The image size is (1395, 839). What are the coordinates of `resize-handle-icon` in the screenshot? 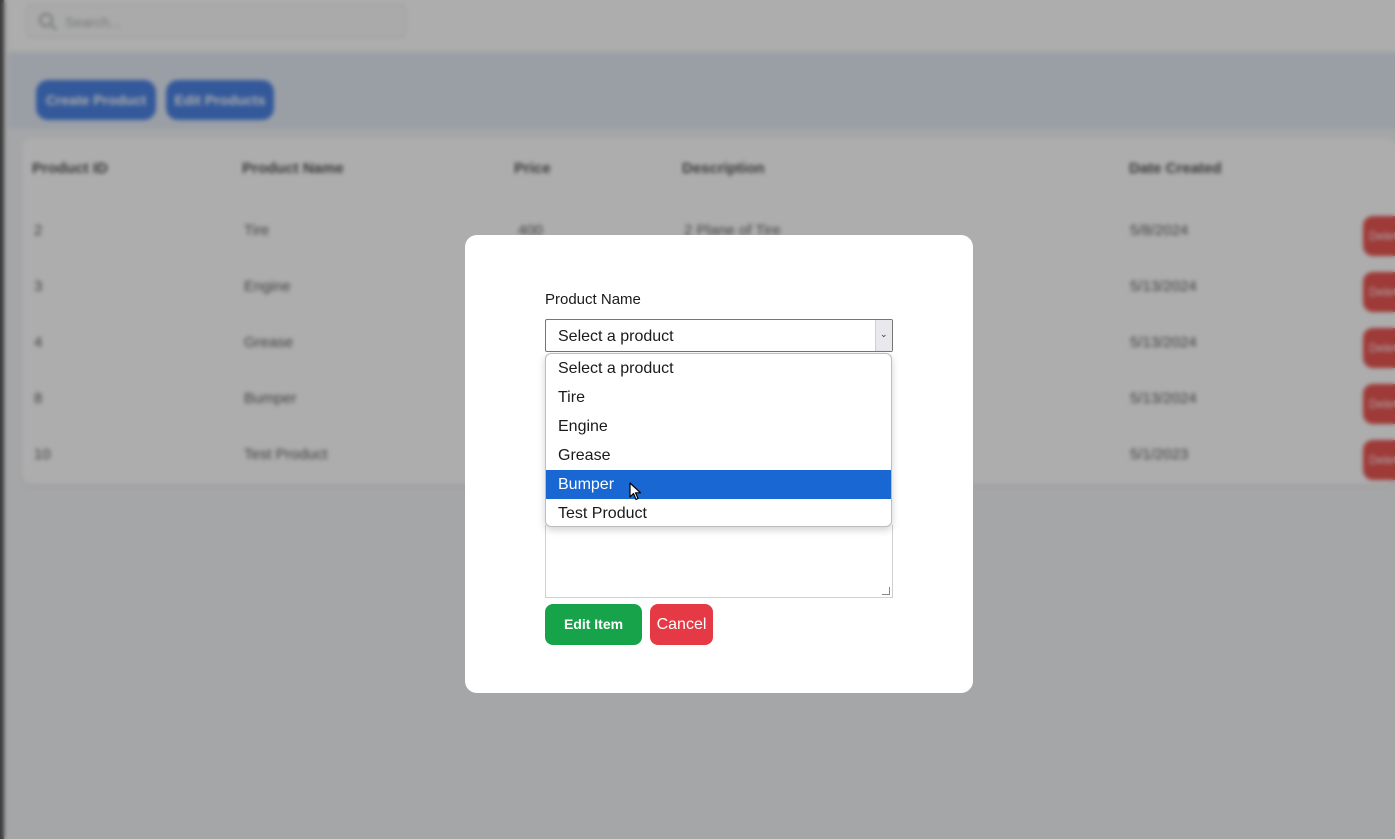 It's located at (886, 591).